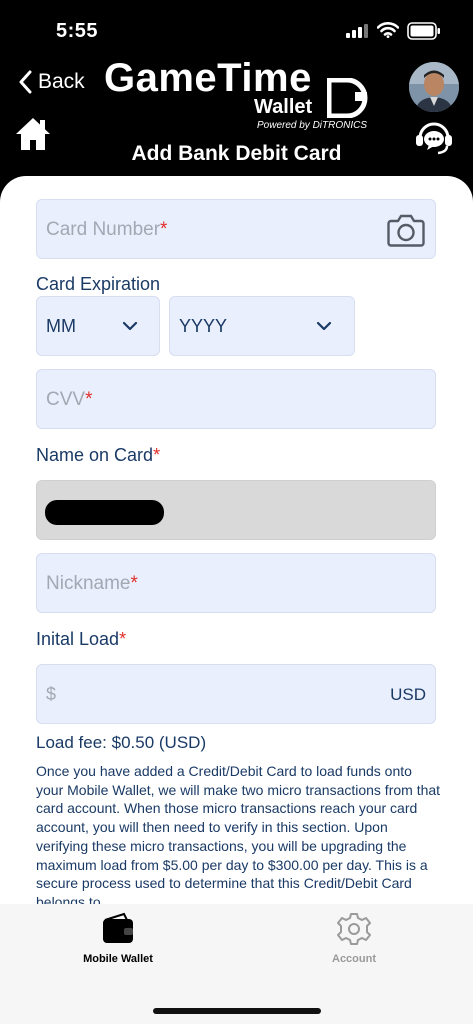  What do you see at coordinates (51, 694) in the screenshot?
I see `currency-symbol: $` at bounding box center [51, 694].